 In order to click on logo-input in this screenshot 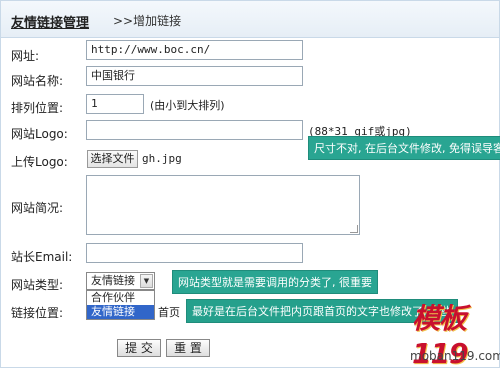, I will do `click(194, 130)`.